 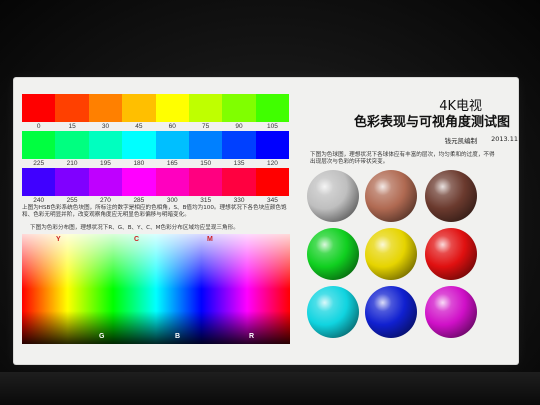 I want to click on hue-angle-label: 270, so click(x=105, y=200).